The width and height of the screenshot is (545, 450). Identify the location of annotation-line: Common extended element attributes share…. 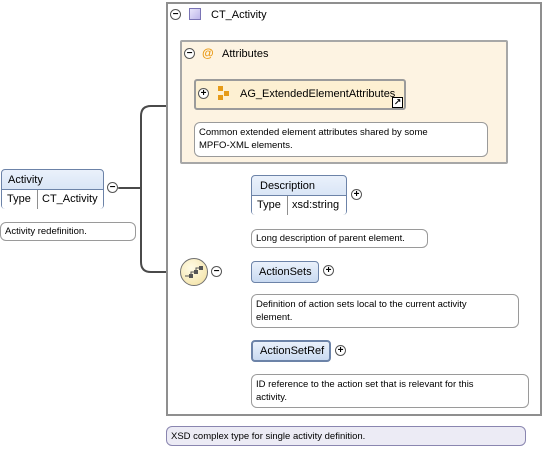
(313, 132).